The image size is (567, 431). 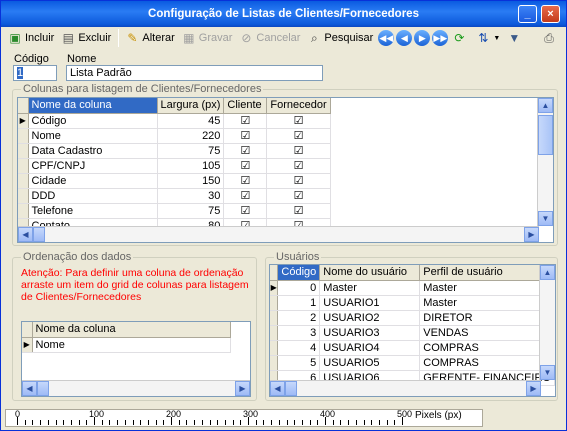 I want to click on nome-field: Lista Padrão, so click(x=194, y=73).